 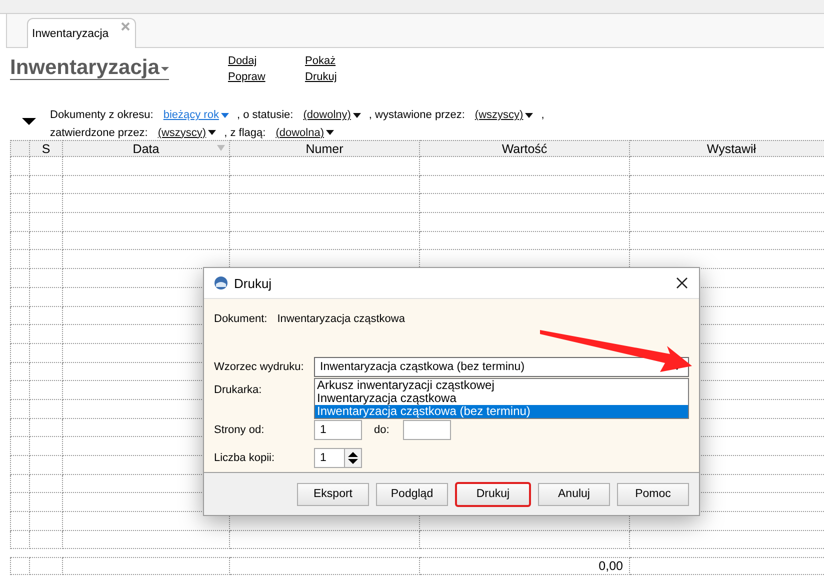 What do you see at coordinates (653, 494) in the screenshot?
I see `dialog-button: Pomoc` at bounding box center [653, 494].